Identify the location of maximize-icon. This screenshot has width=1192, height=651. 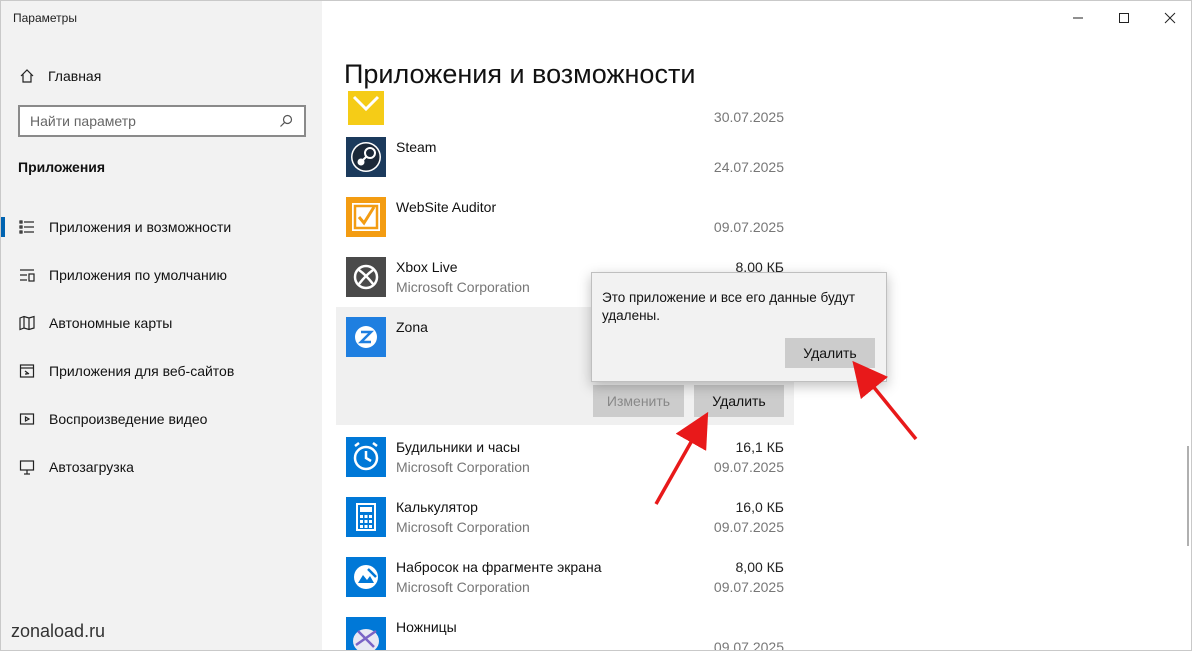
(1124, 18).